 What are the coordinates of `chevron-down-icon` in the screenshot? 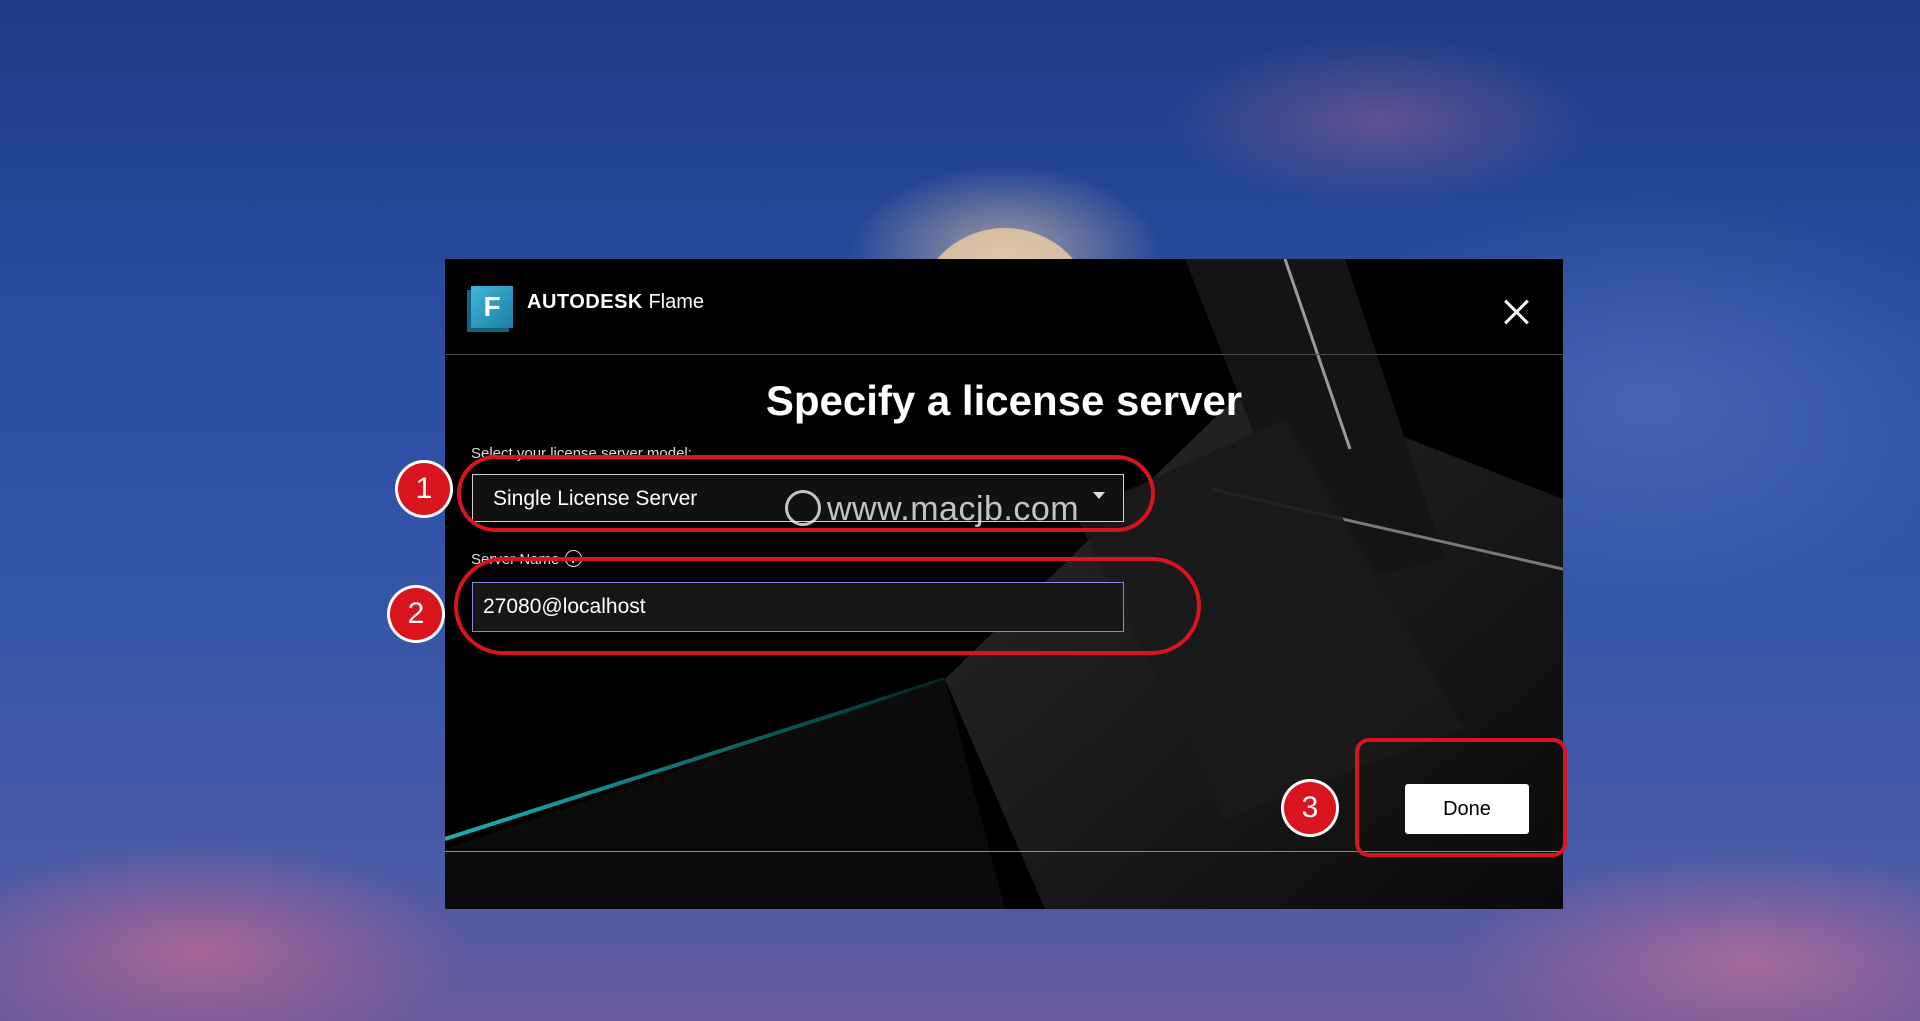 It's located at (1099, 495).